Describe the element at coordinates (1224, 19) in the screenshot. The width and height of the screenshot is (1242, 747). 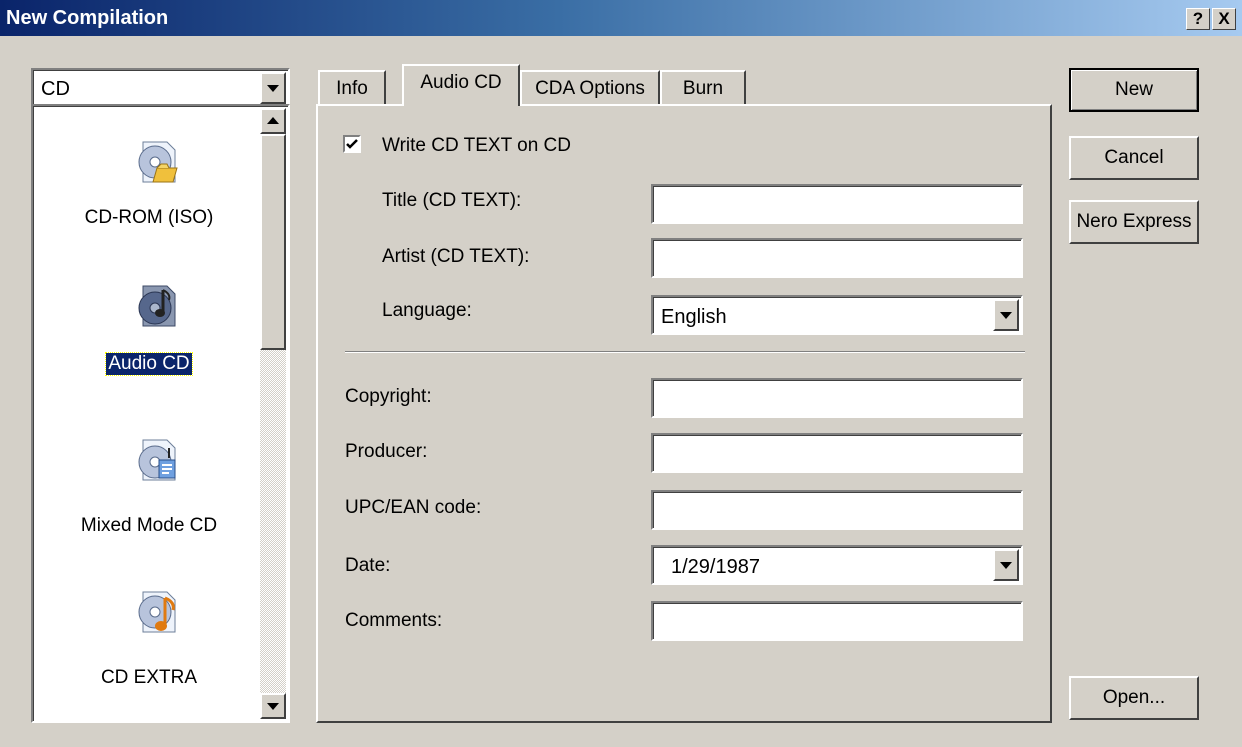
I see `close-button: X` at that location.